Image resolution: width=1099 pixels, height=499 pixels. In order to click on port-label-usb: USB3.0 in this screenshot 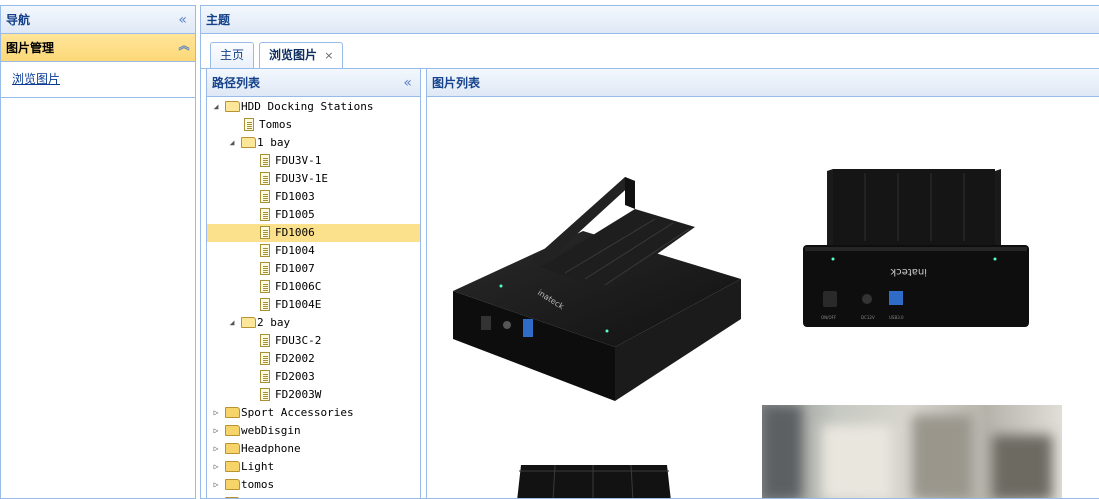, I will do `click(896, 317)`.